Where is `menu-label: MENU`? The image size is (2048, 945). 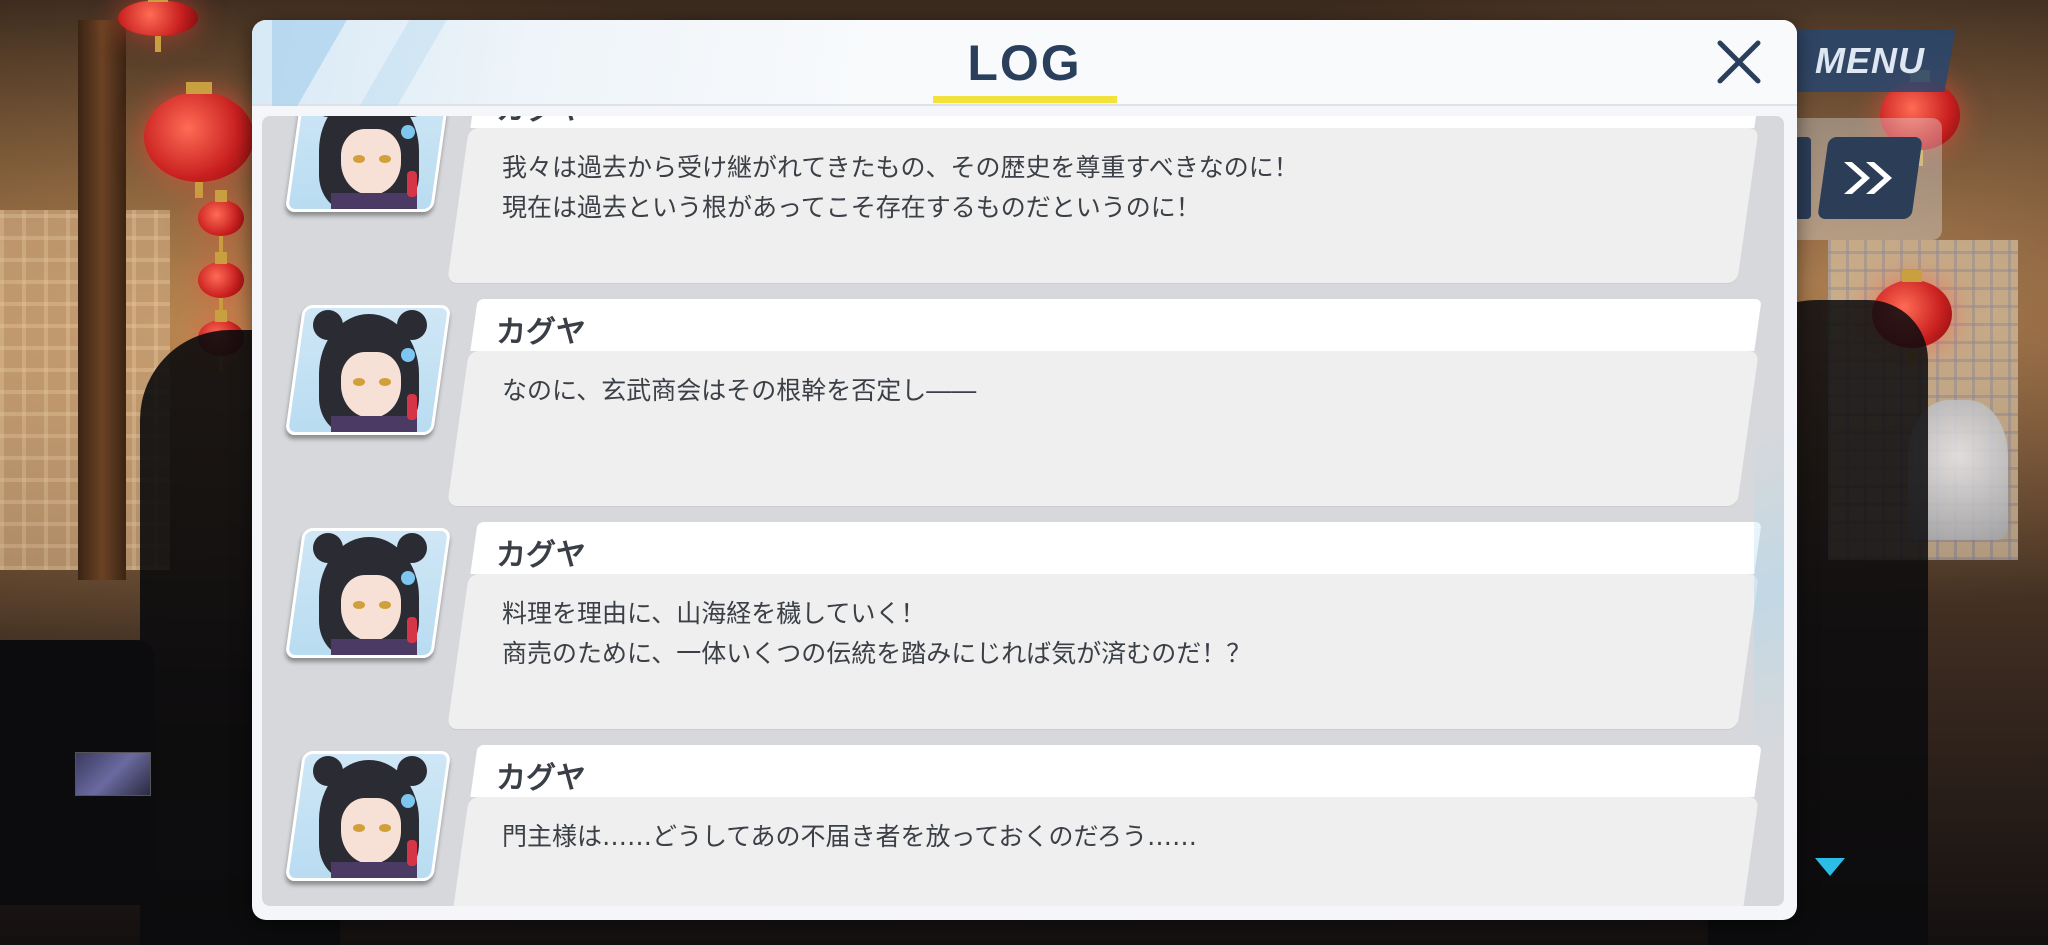
menu-label: MENU is located at coordinates (1870, 60).